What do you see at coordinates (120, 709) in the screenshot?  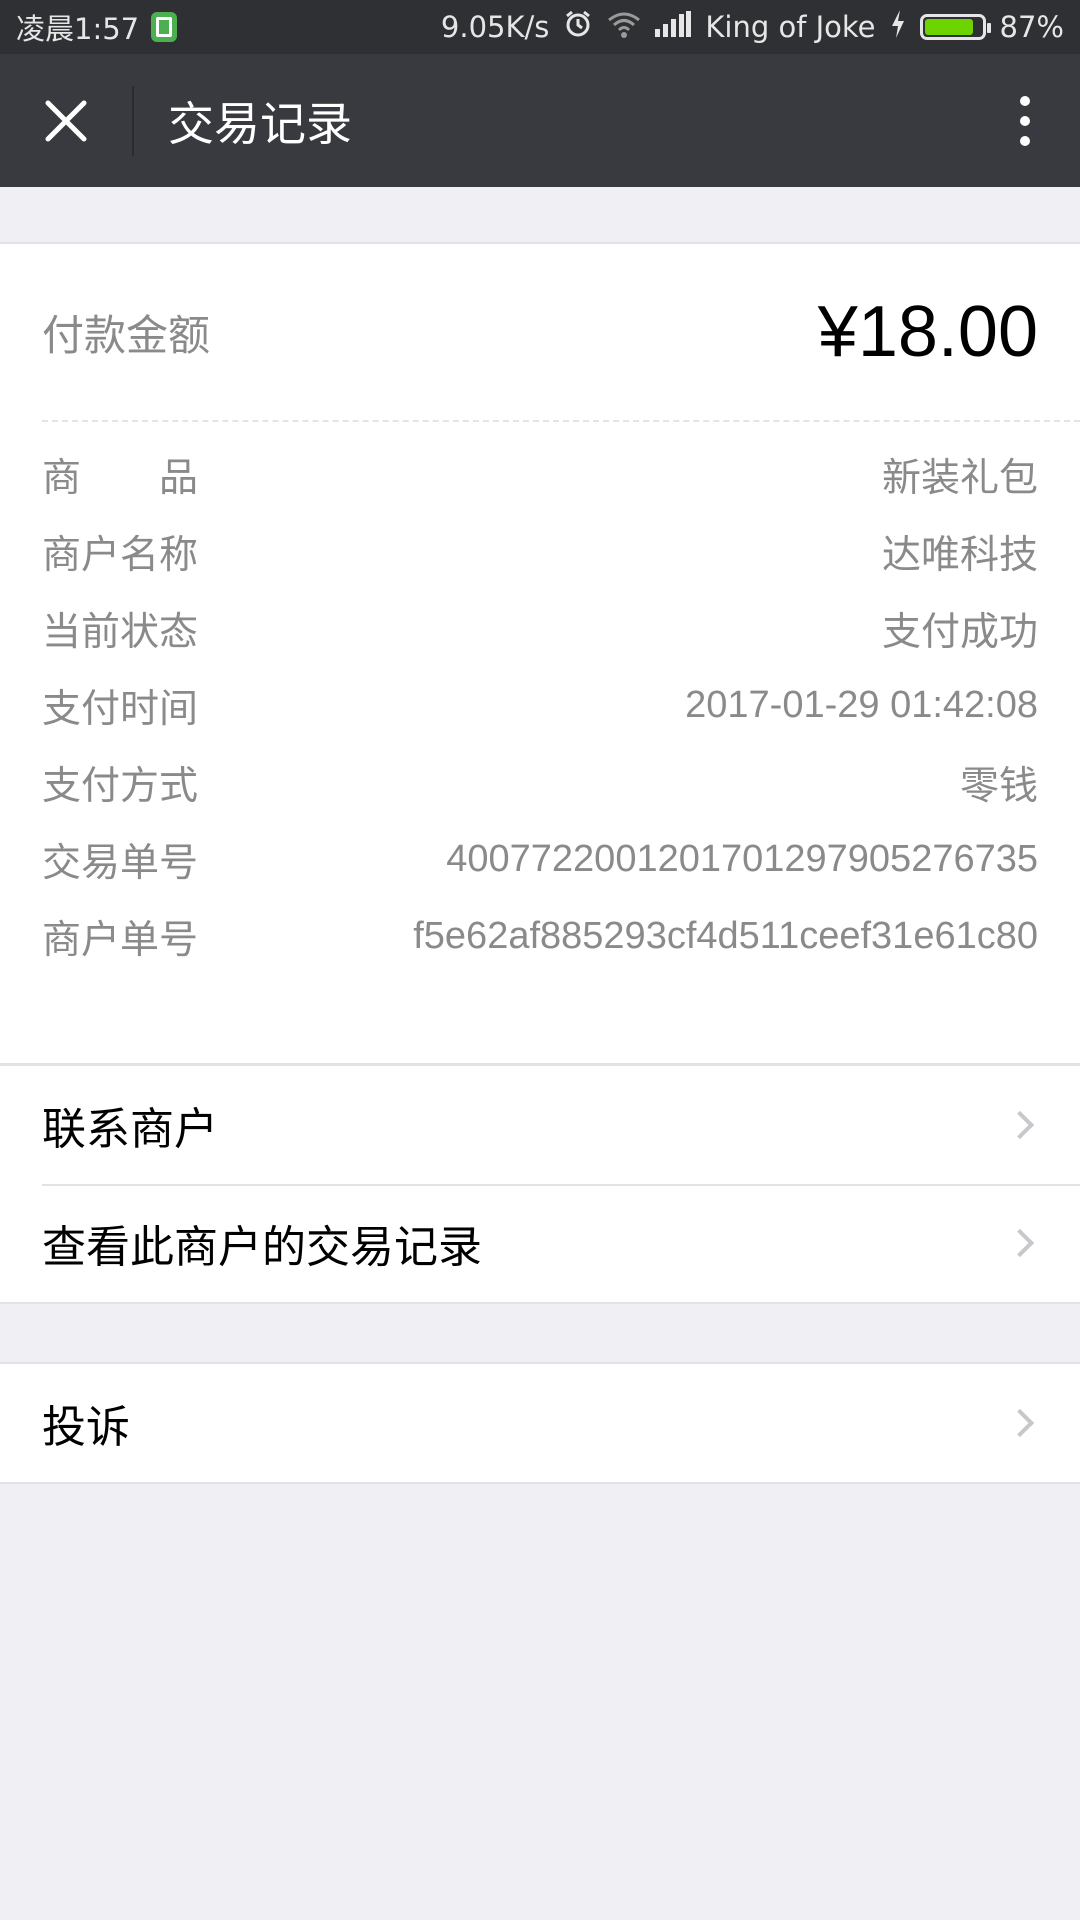 I see `detail-label: 支付时间` at bounding box center [120, 709].